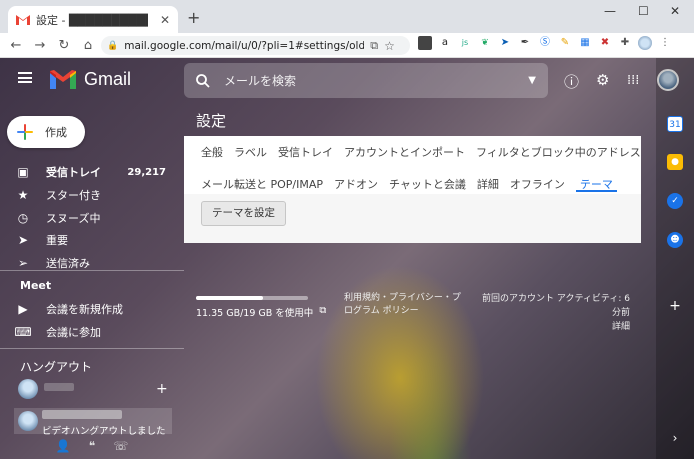  I want to click on gmail-favicon-icon, so click(23, 20).